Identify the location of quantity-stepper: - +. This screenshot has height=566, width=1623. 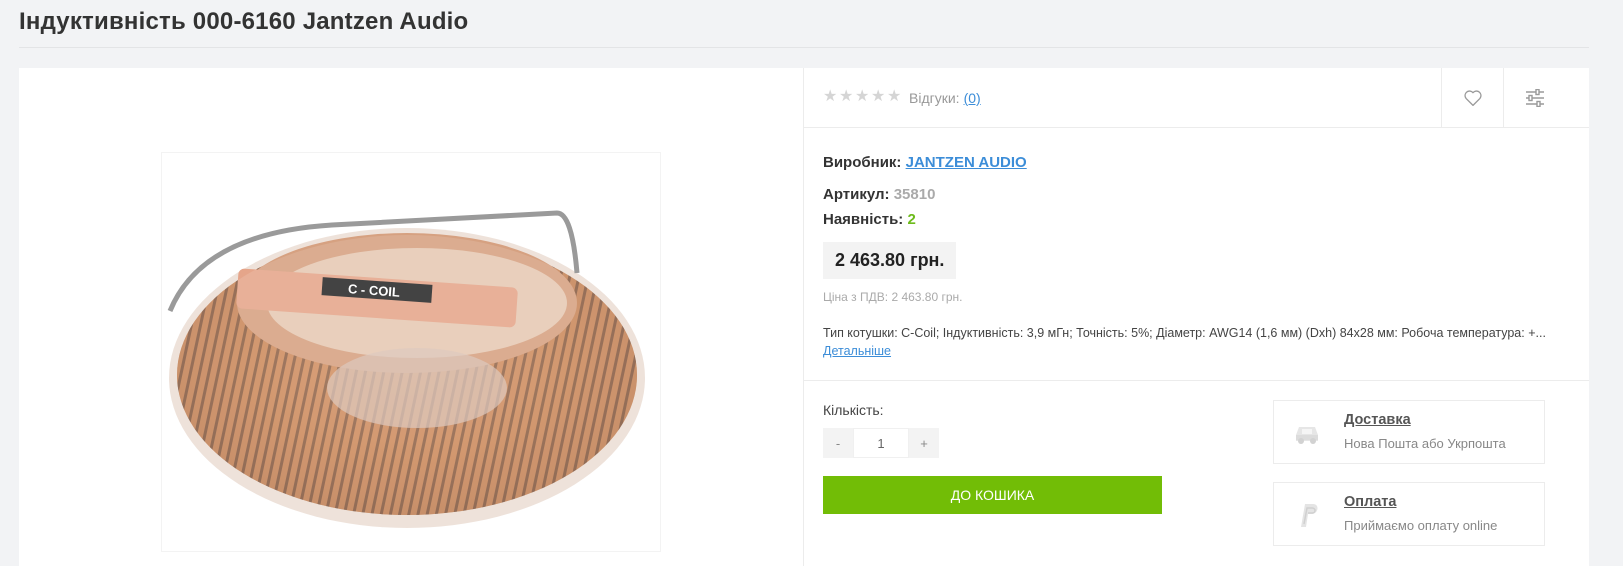
(881, 443).